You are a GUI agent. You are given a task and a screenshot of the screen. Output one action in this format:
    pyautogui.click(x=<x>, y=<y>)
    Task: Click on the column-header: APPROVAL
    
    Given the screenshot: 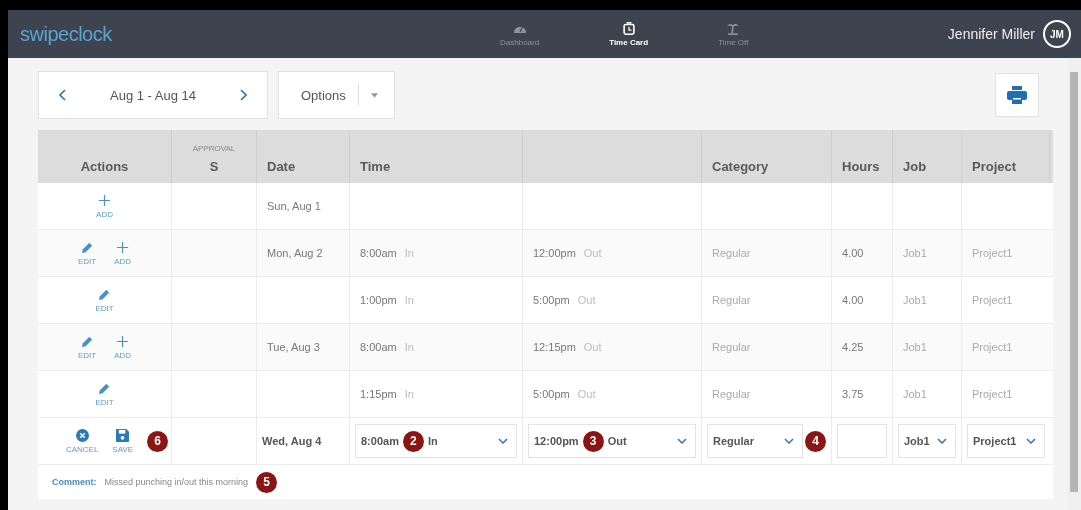 What is the action you would take?
    pyautogui.click(x=214, y=148)
    